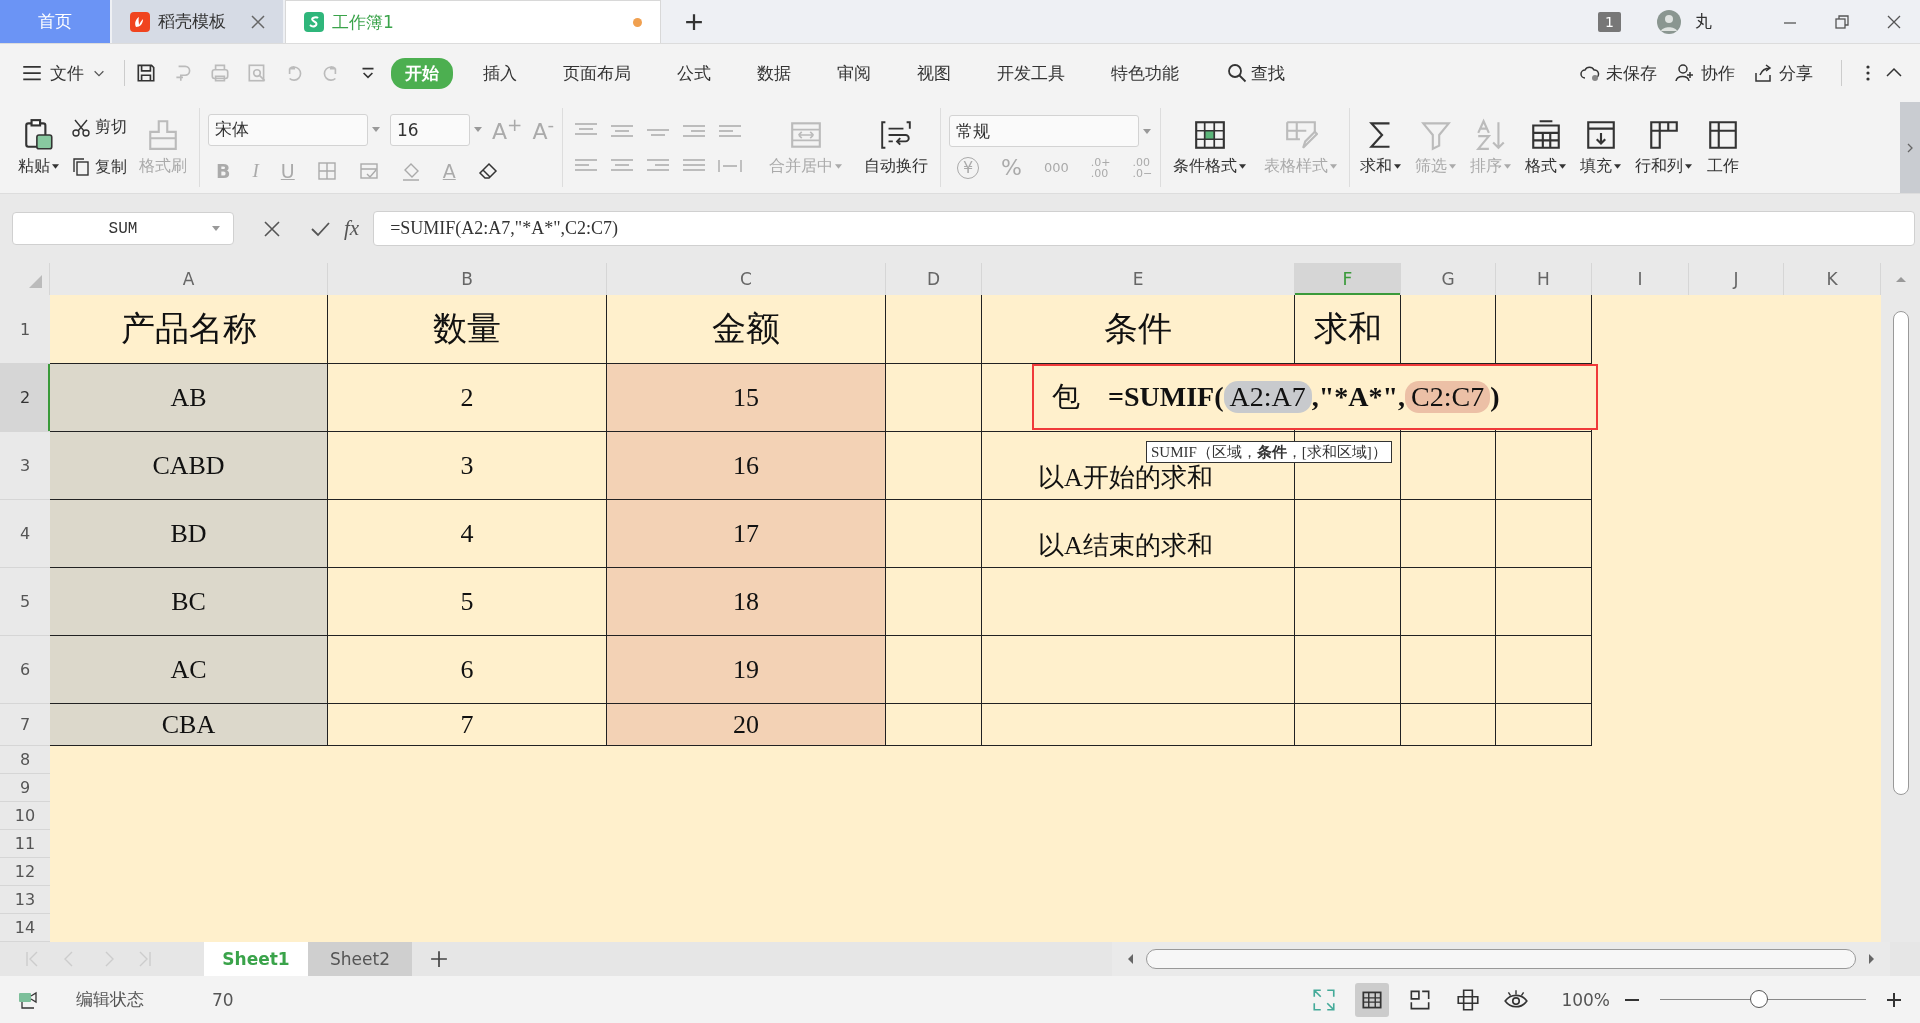  I want to click on cell-style-icon, so click(368, 170).